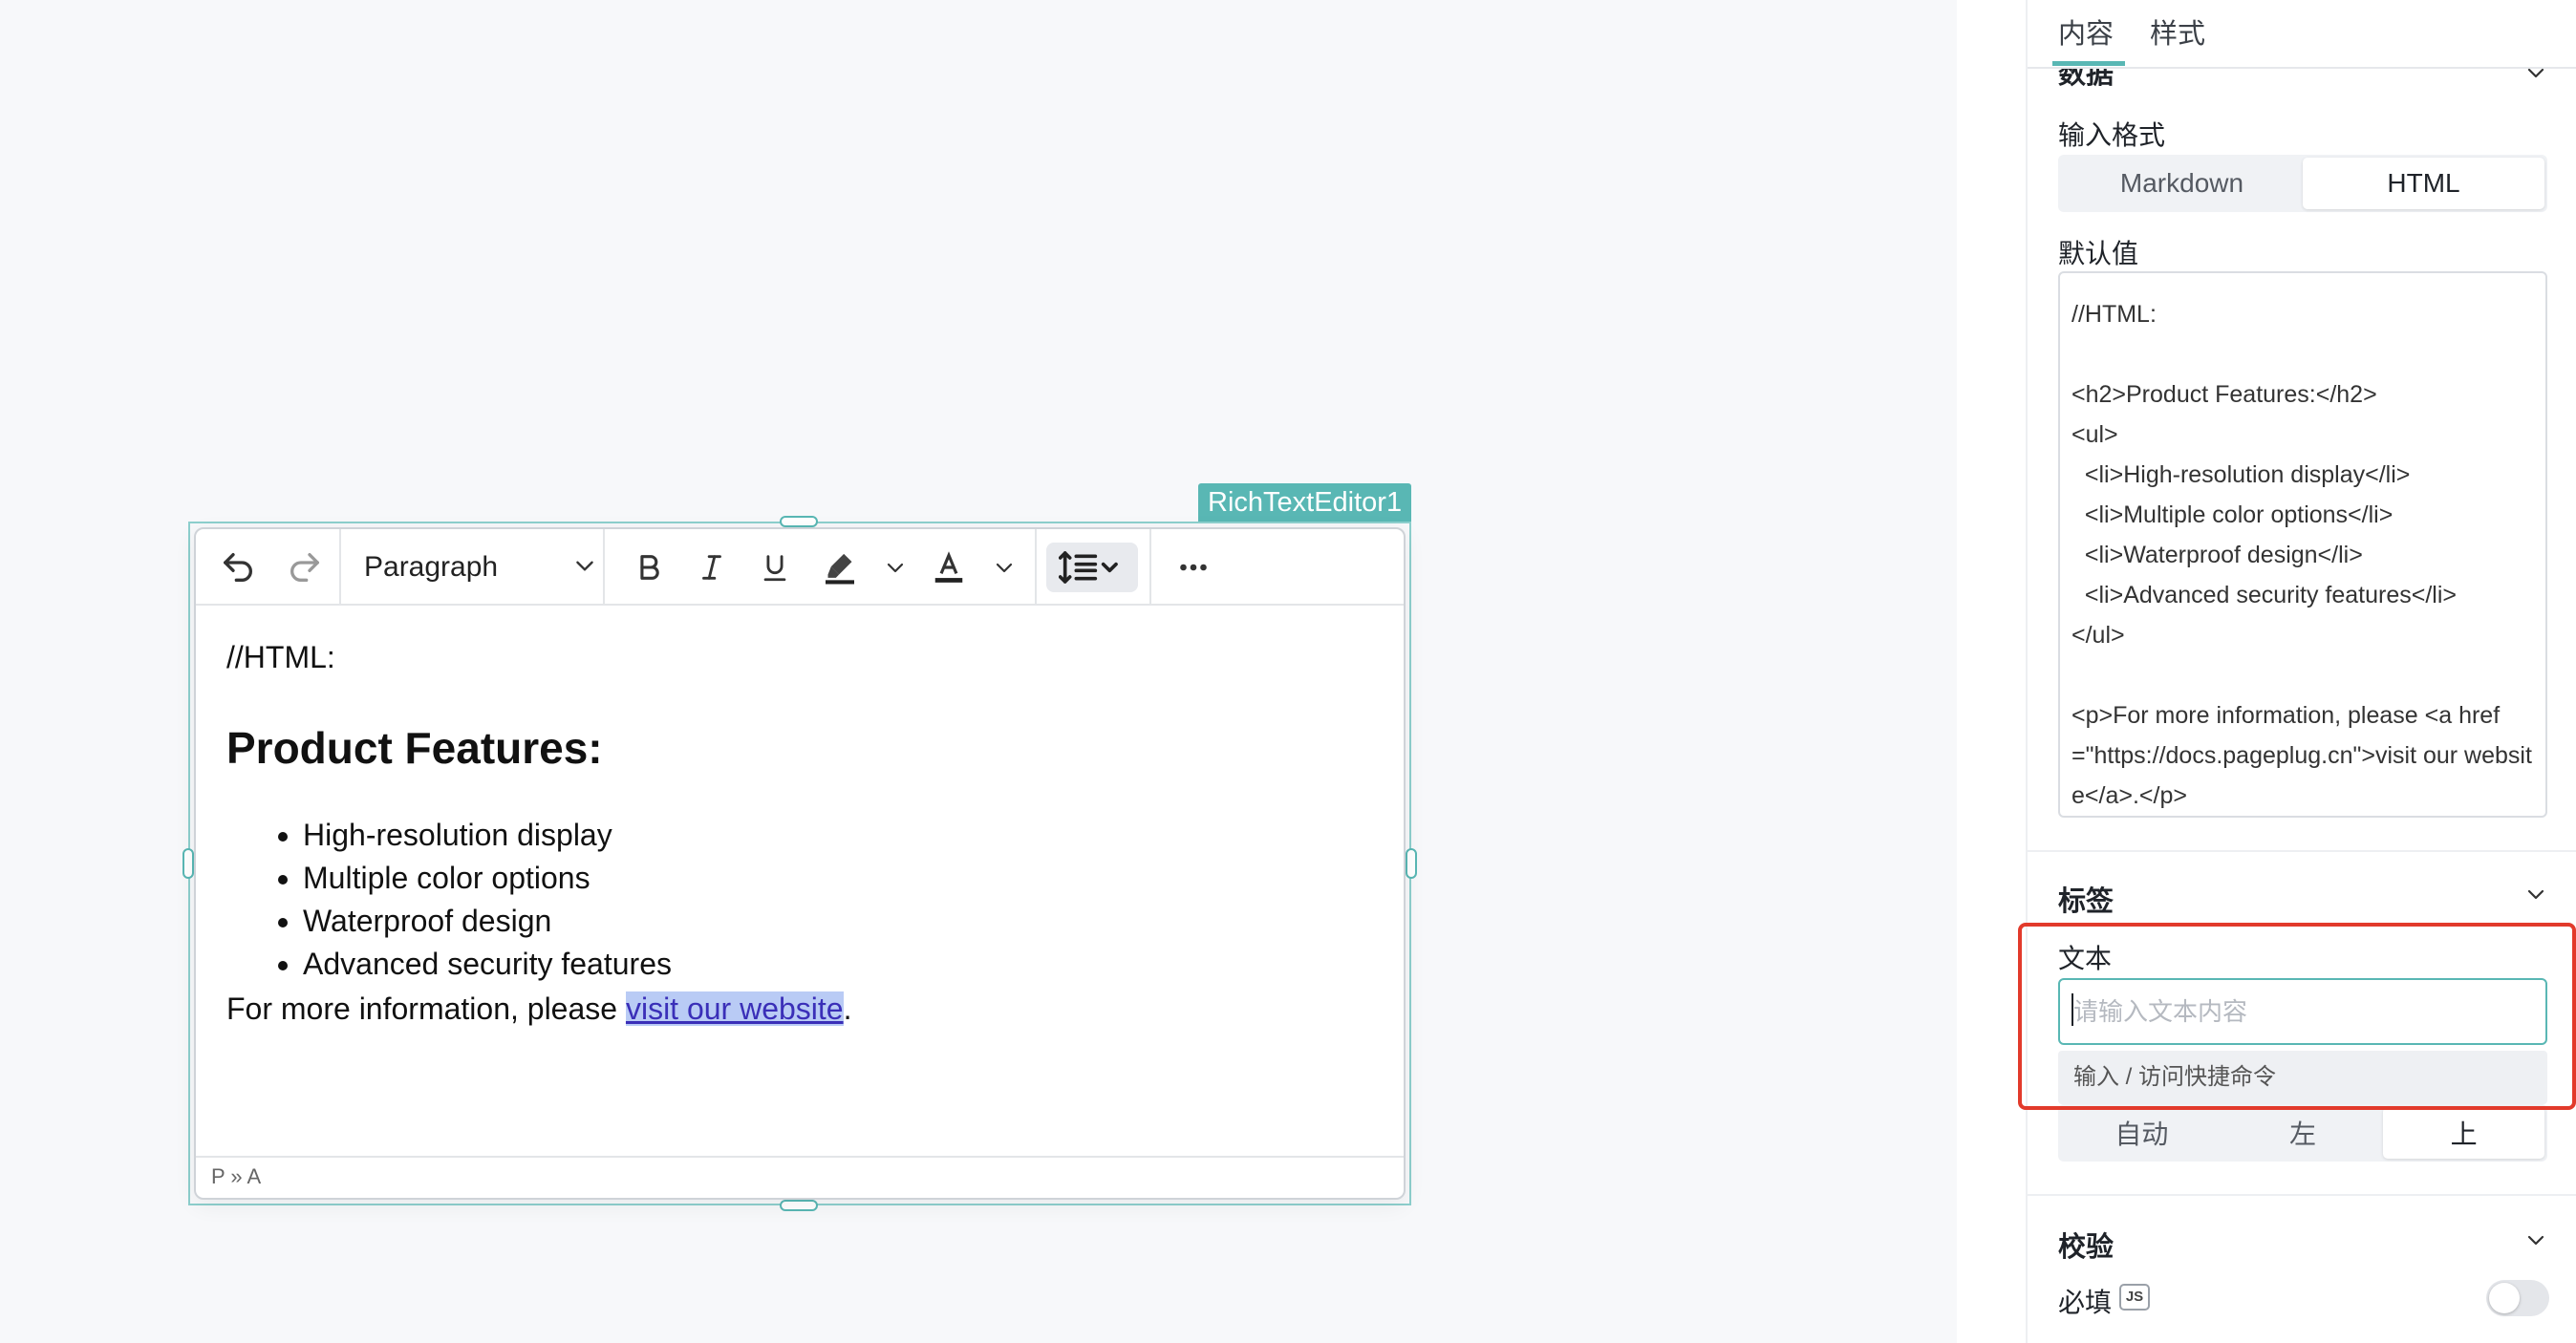 This screenshot has width=2576, height=1343. Describe the element at coordinates (840, 567) in the screenshot. I see `highlight-icon` at that location.